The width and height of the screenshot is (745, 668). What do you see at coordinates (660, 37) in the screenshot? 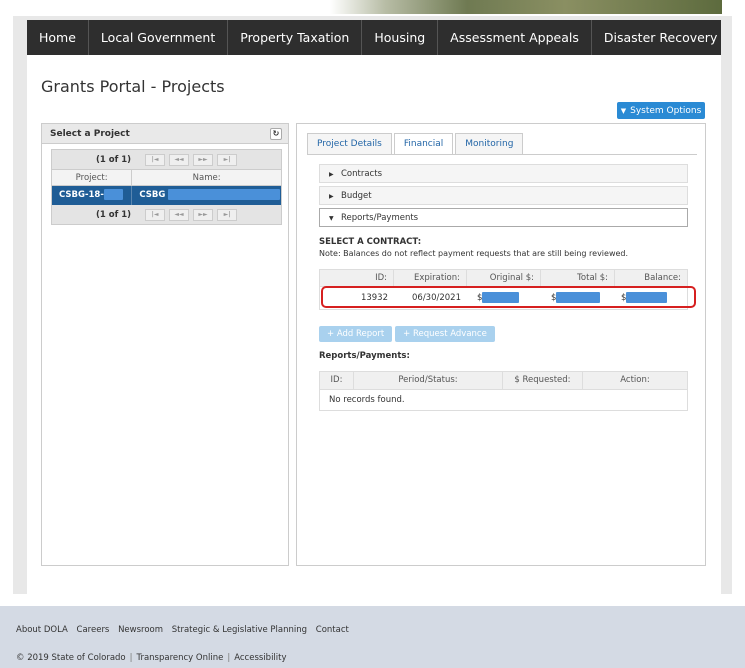
I see `nav-disaster-recovery: Disaster Recovery` at bounding box center [660, 37].